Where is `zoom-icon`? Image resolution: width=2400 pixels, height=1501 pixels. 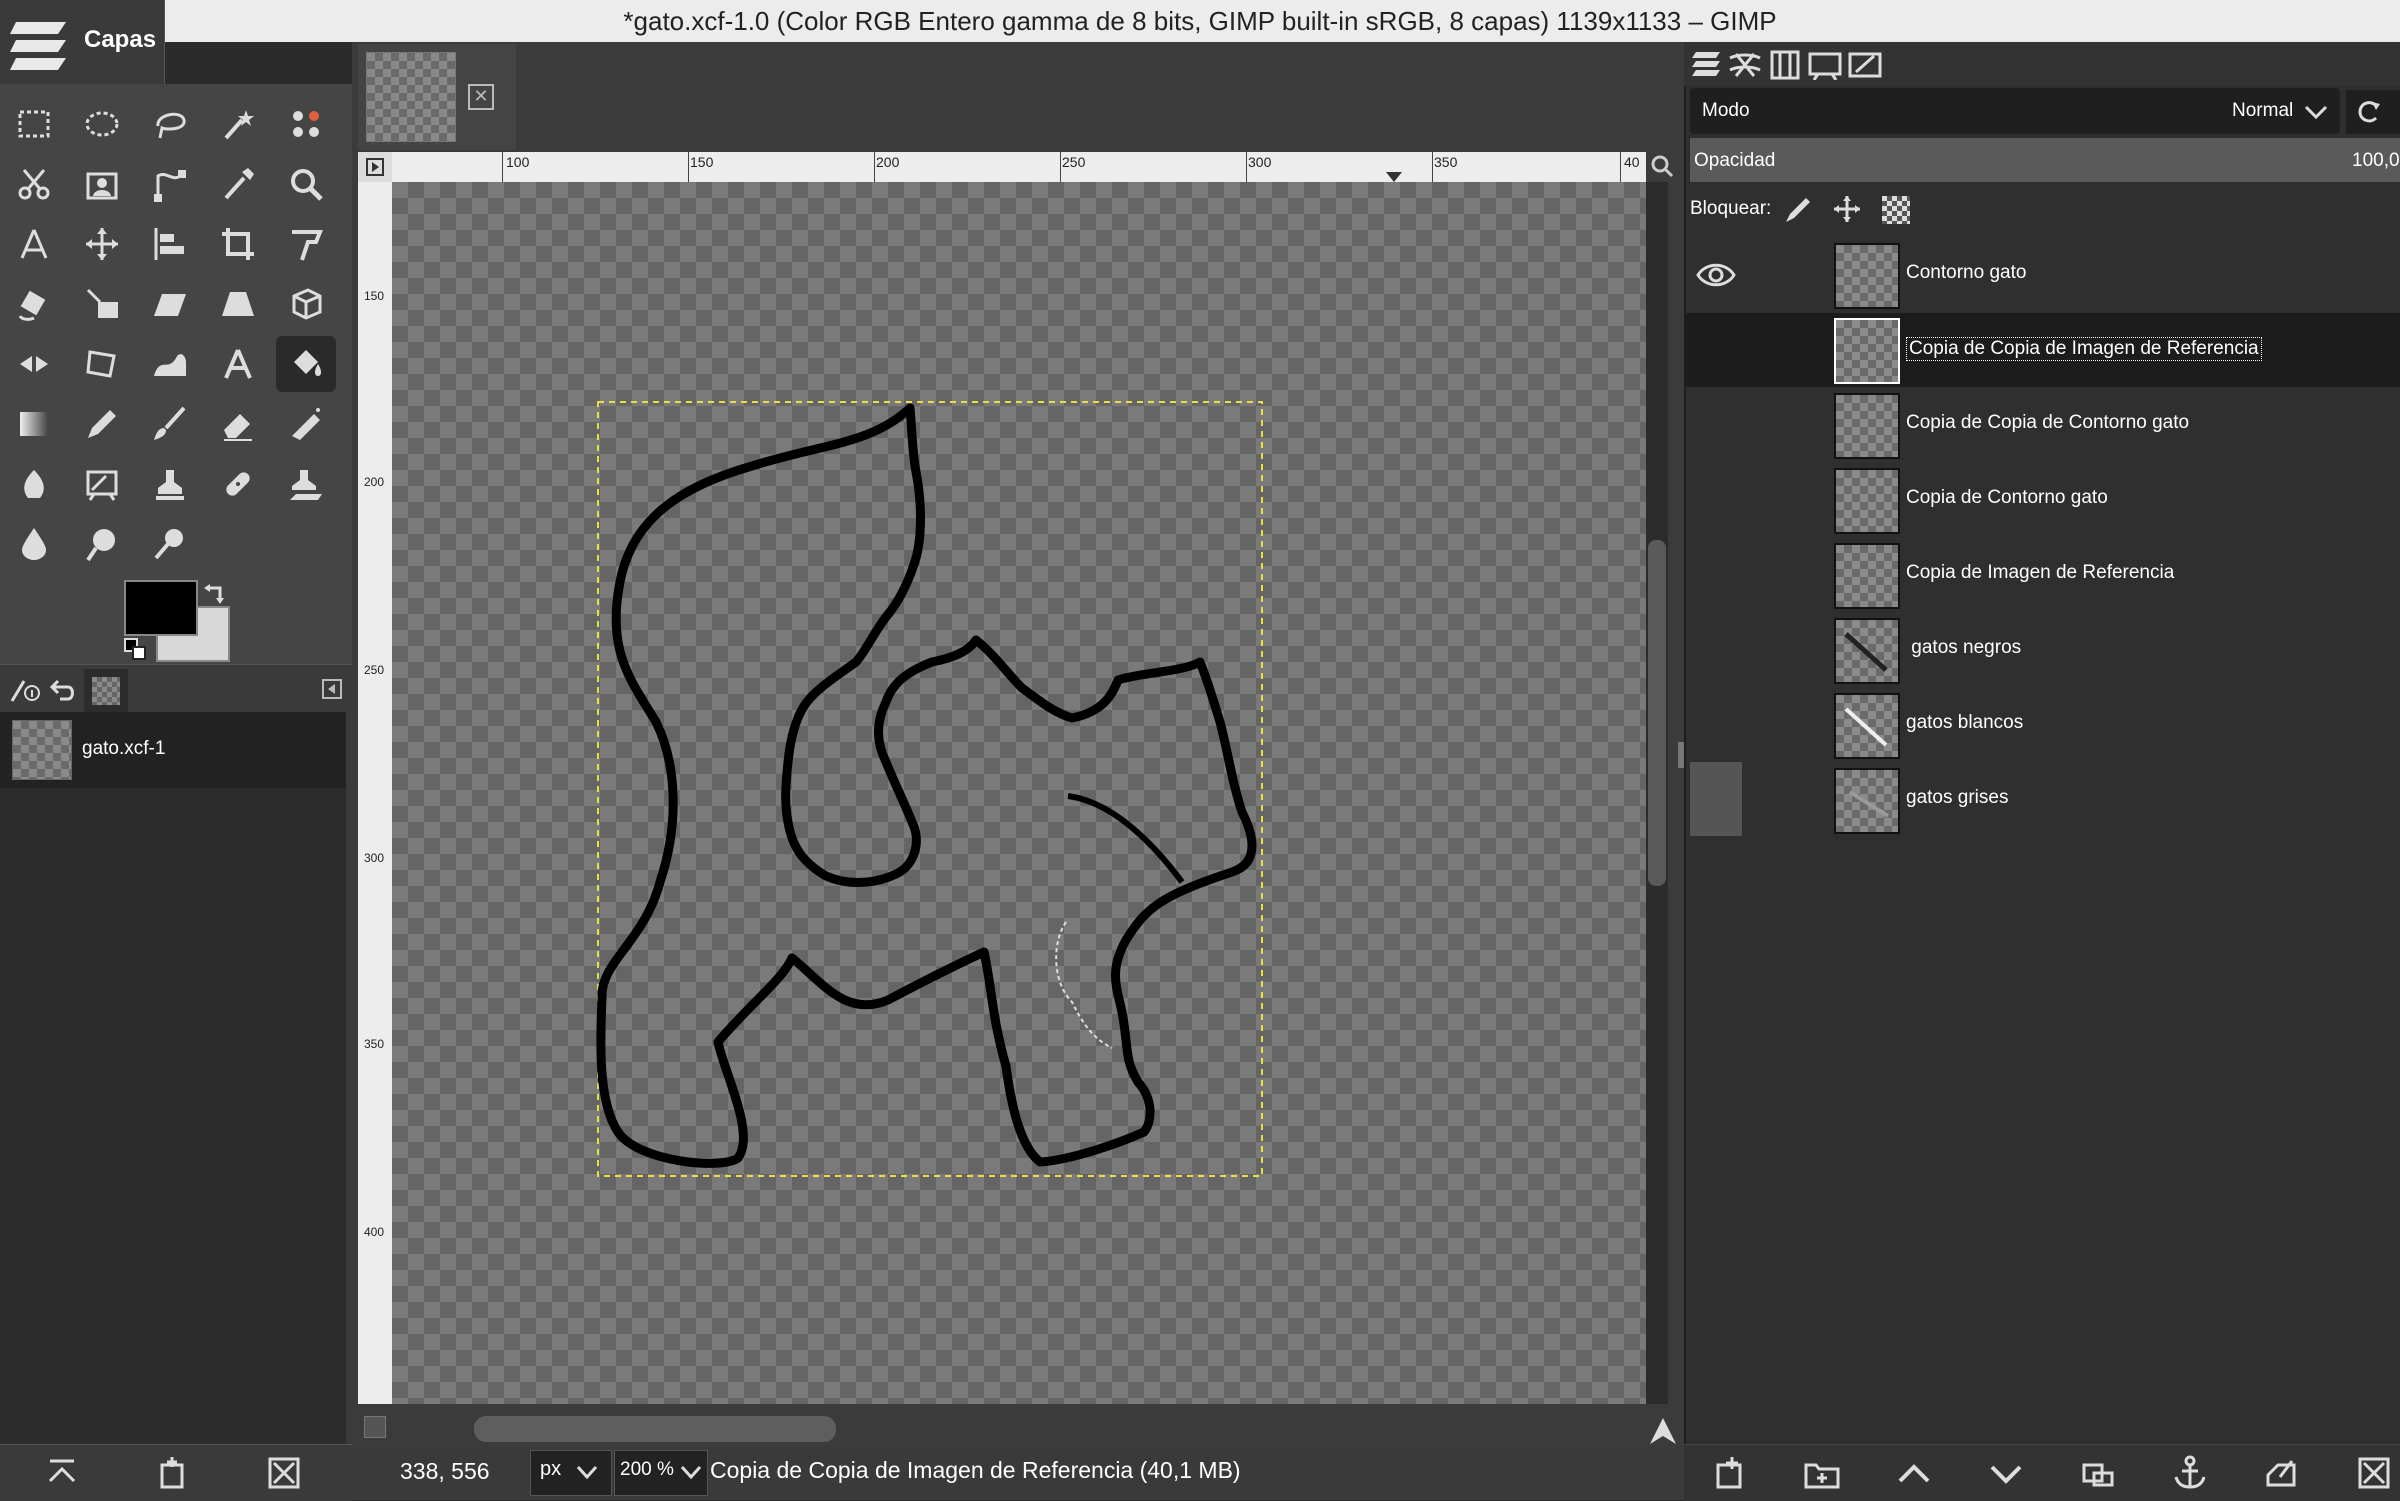
zoom-icon is located at coordinates (306, 184).